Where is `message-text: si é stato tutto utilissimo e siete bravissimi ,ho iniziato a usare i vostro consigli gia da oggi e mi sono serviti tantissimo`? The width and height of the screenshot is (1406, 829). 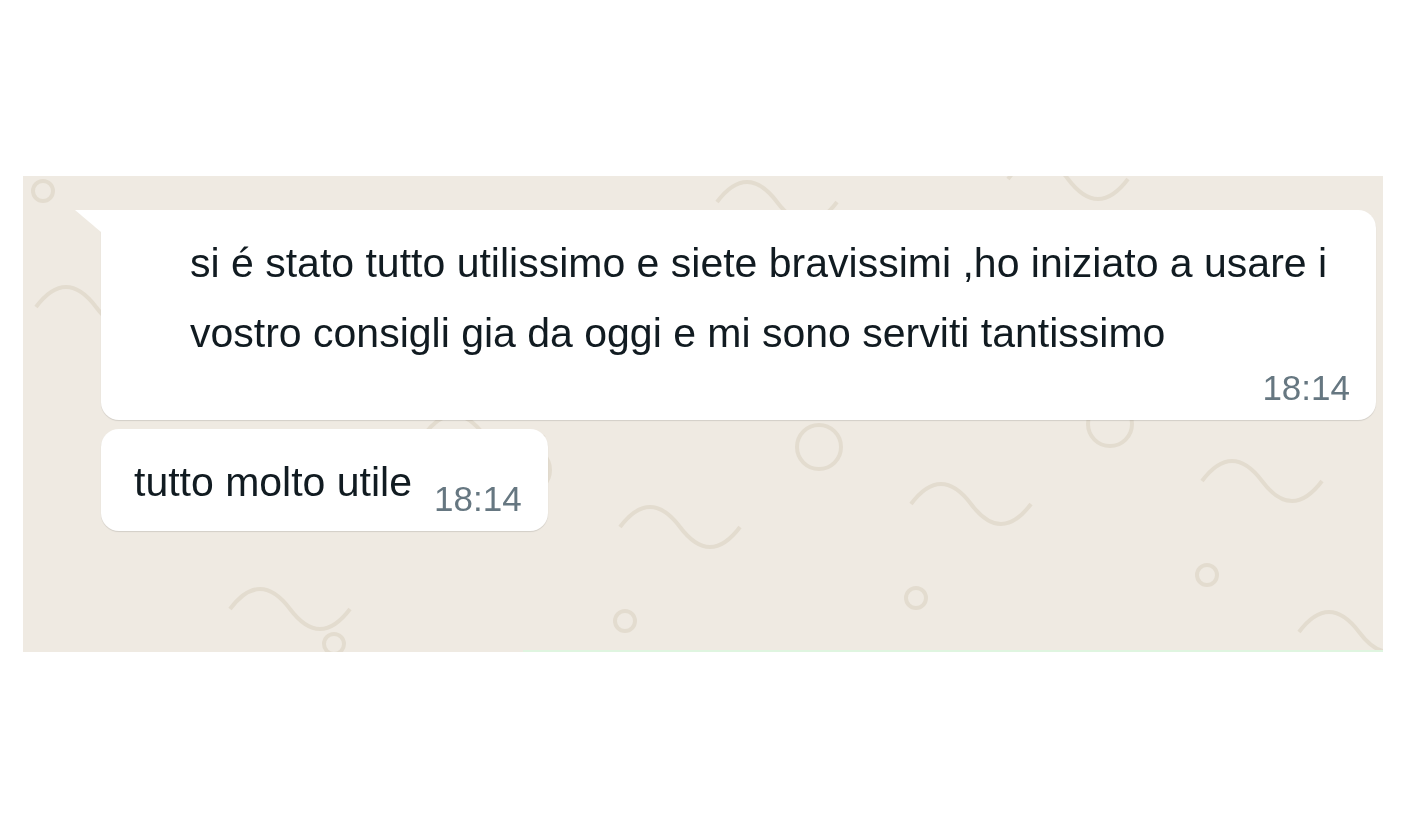 message-text: si é stato tutto utilissimo e siete bravissimi ,ho iniziato a usare i vostro consigli gia da oggi e mi sono serviti tantissimo is located at coordinates (759, 298).